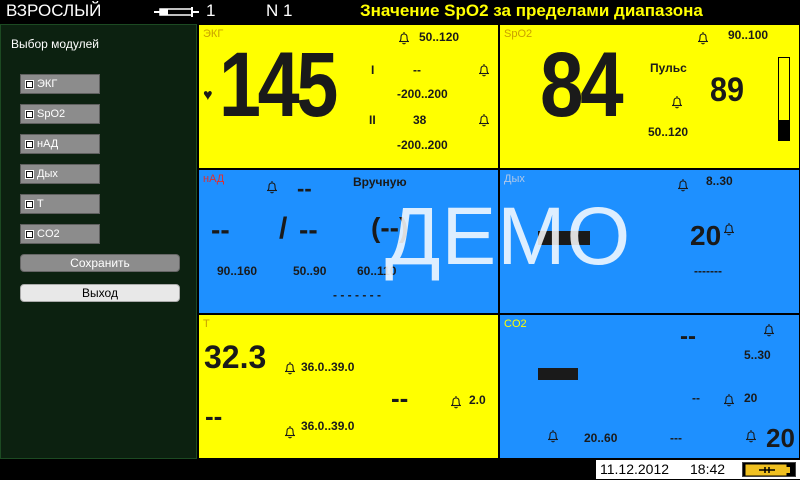 The height and width of the screenshot is (480, 800). What do you see at coordinates (328, 367) in the screenshot?
I see `temp-1-limits: 36.0..39.0` at bounding box center [328, 367].